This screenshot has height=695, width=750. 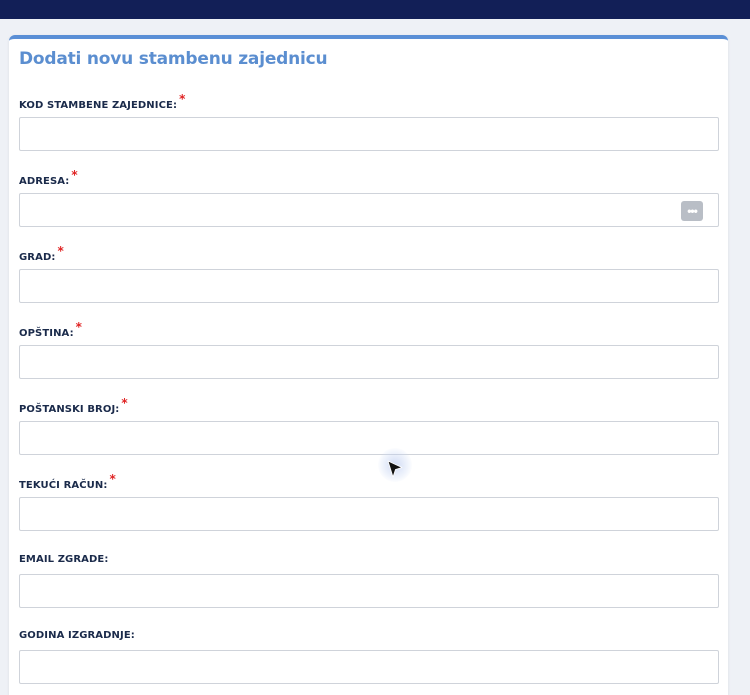 What do you see at coordinates (102, 101) in the screenshot?
I see `field-label: KOD STAMBENE ZAJEDNICE: *` at bounding box center [102, 101].